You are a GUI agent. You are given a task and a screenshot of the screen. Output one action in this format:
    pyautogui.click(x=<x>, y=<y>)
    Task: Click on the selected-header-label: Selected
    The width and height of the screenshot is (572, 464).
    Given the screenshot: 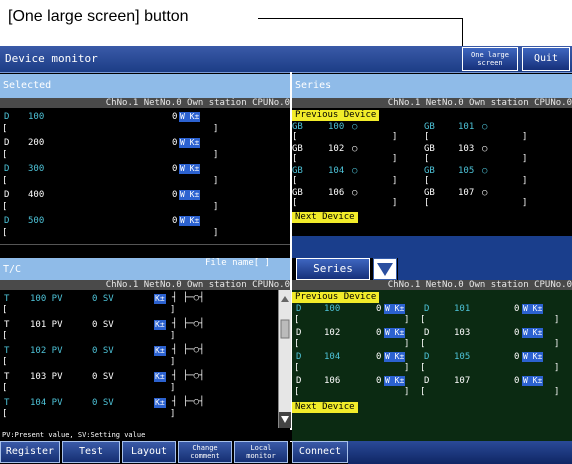 What is the action you would take?
    pyautogui.click(x=27, y=85)
    